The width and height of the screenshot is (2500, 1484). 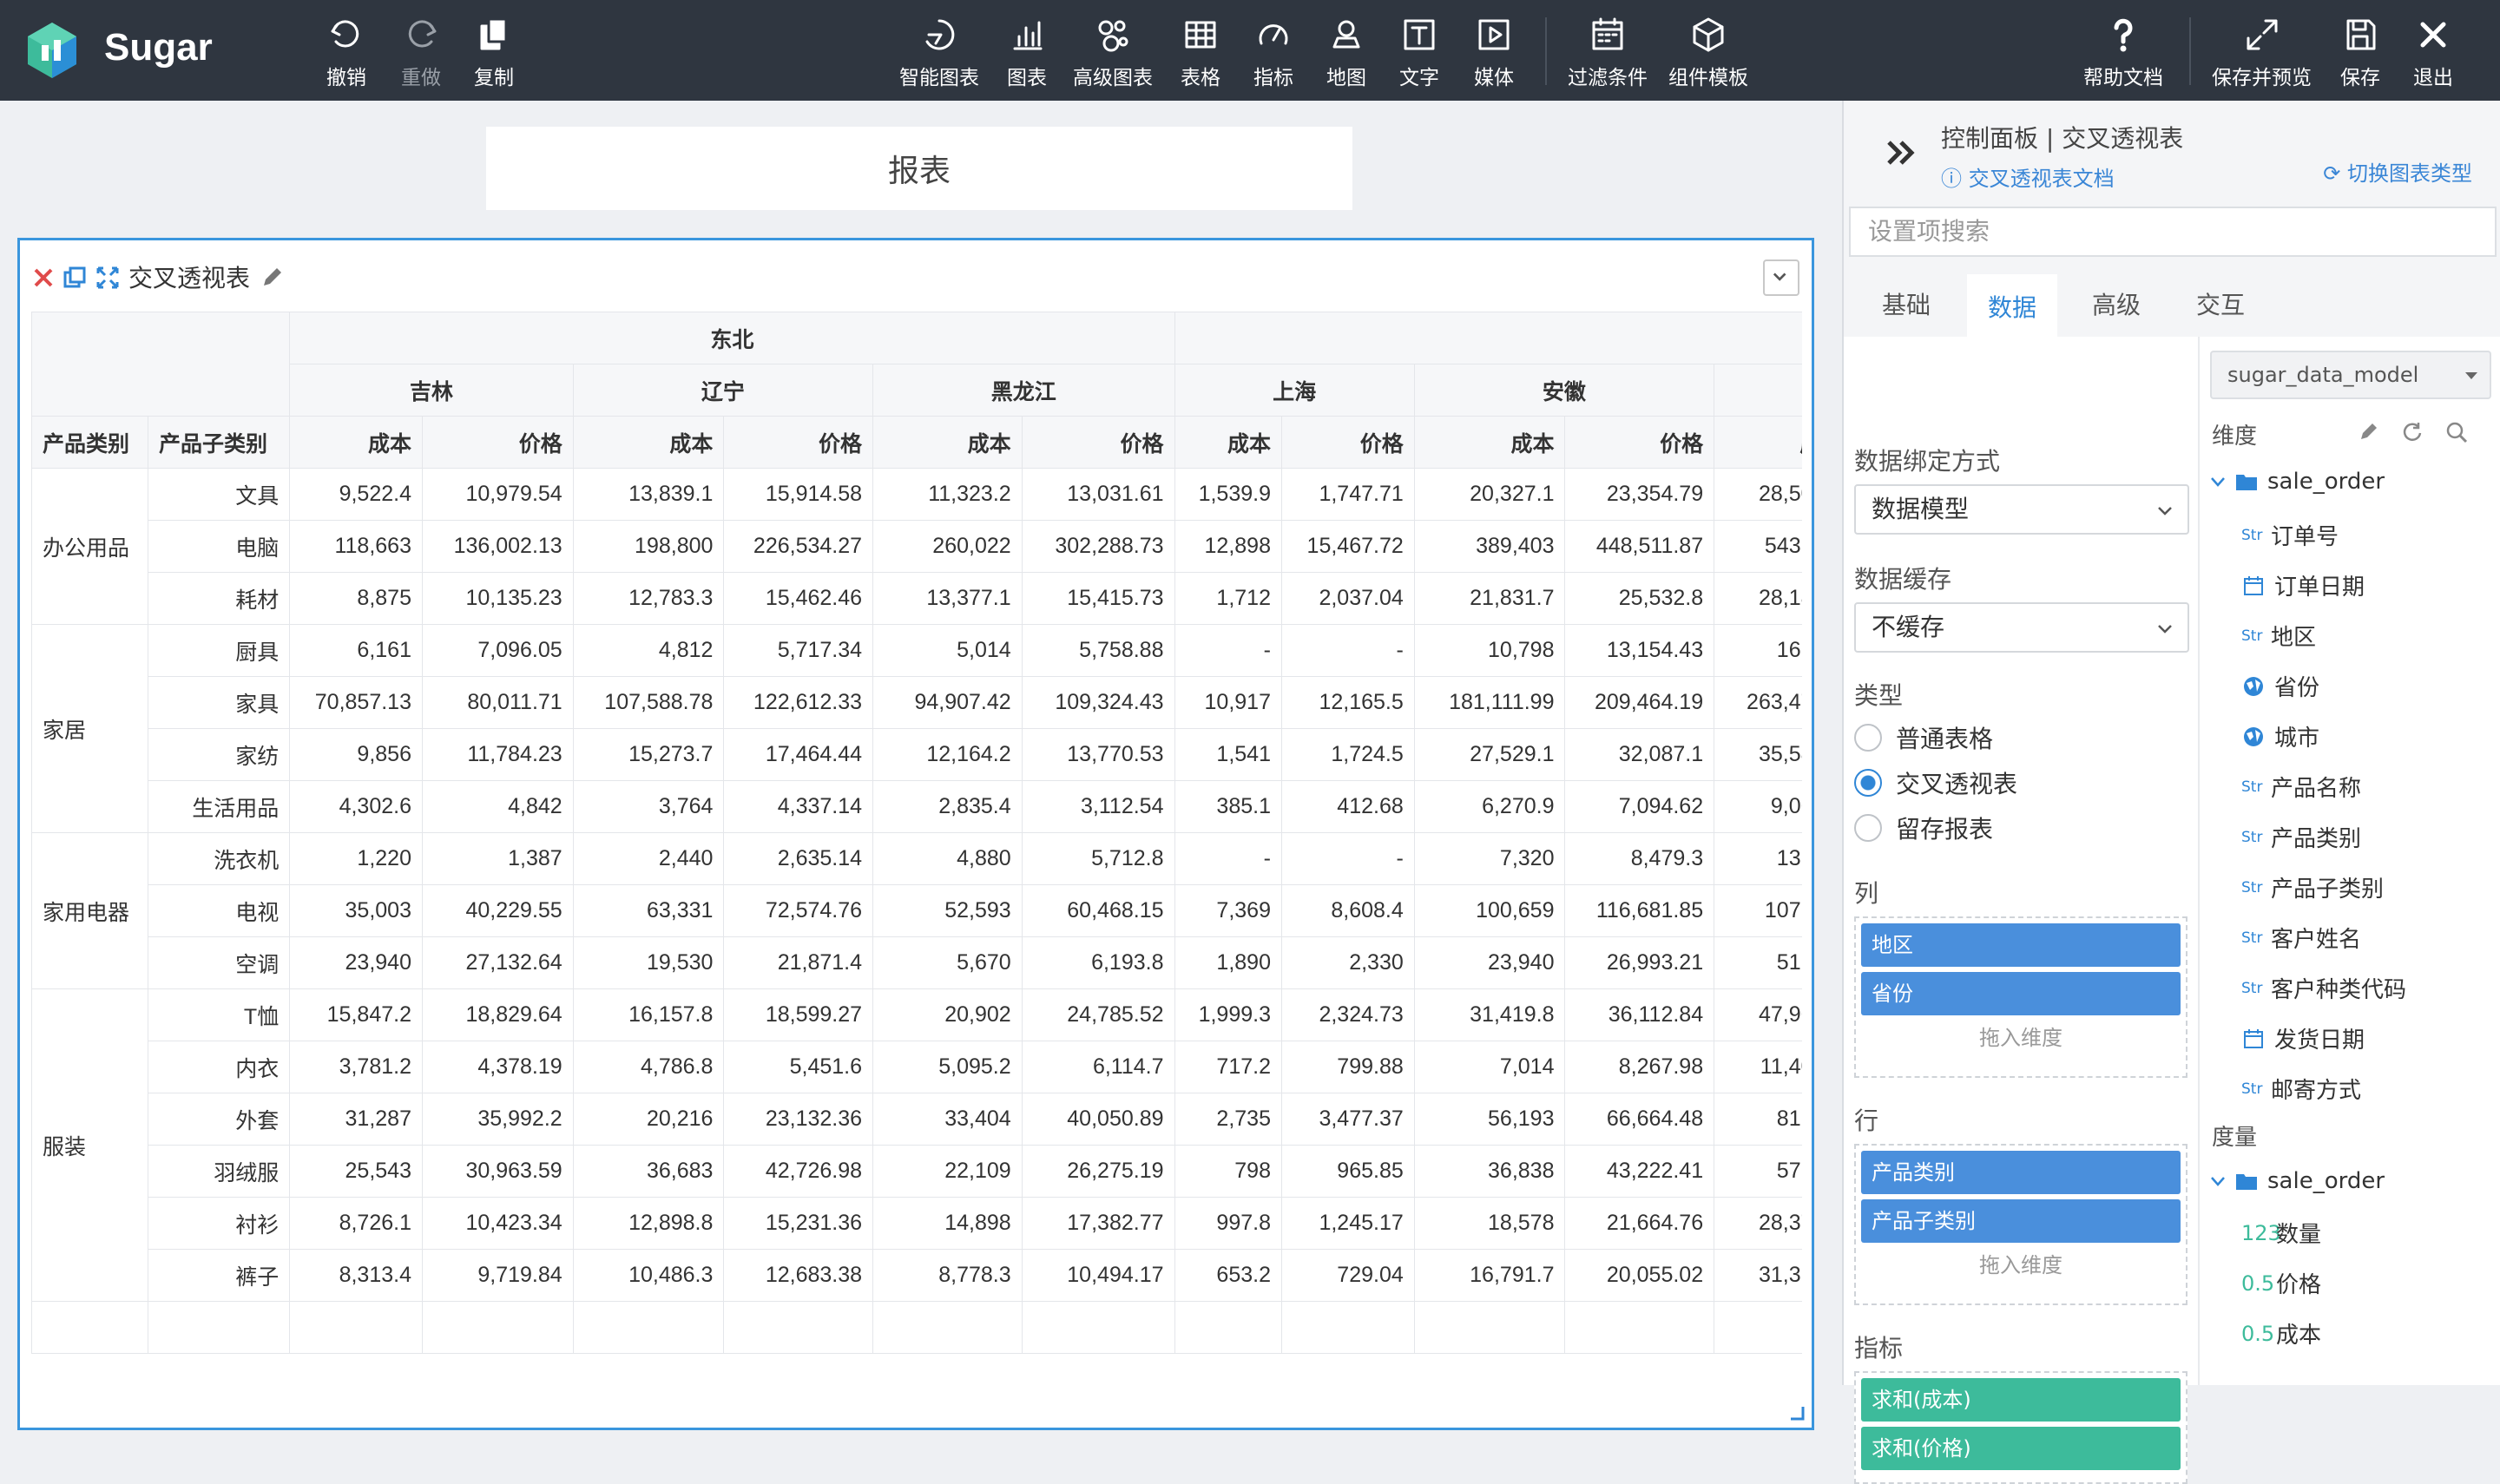 What do you see at coordinates (1758, 754) in the screenshot?
I see `value-cell: 35,585.7` at bounding box center [1758, 754].